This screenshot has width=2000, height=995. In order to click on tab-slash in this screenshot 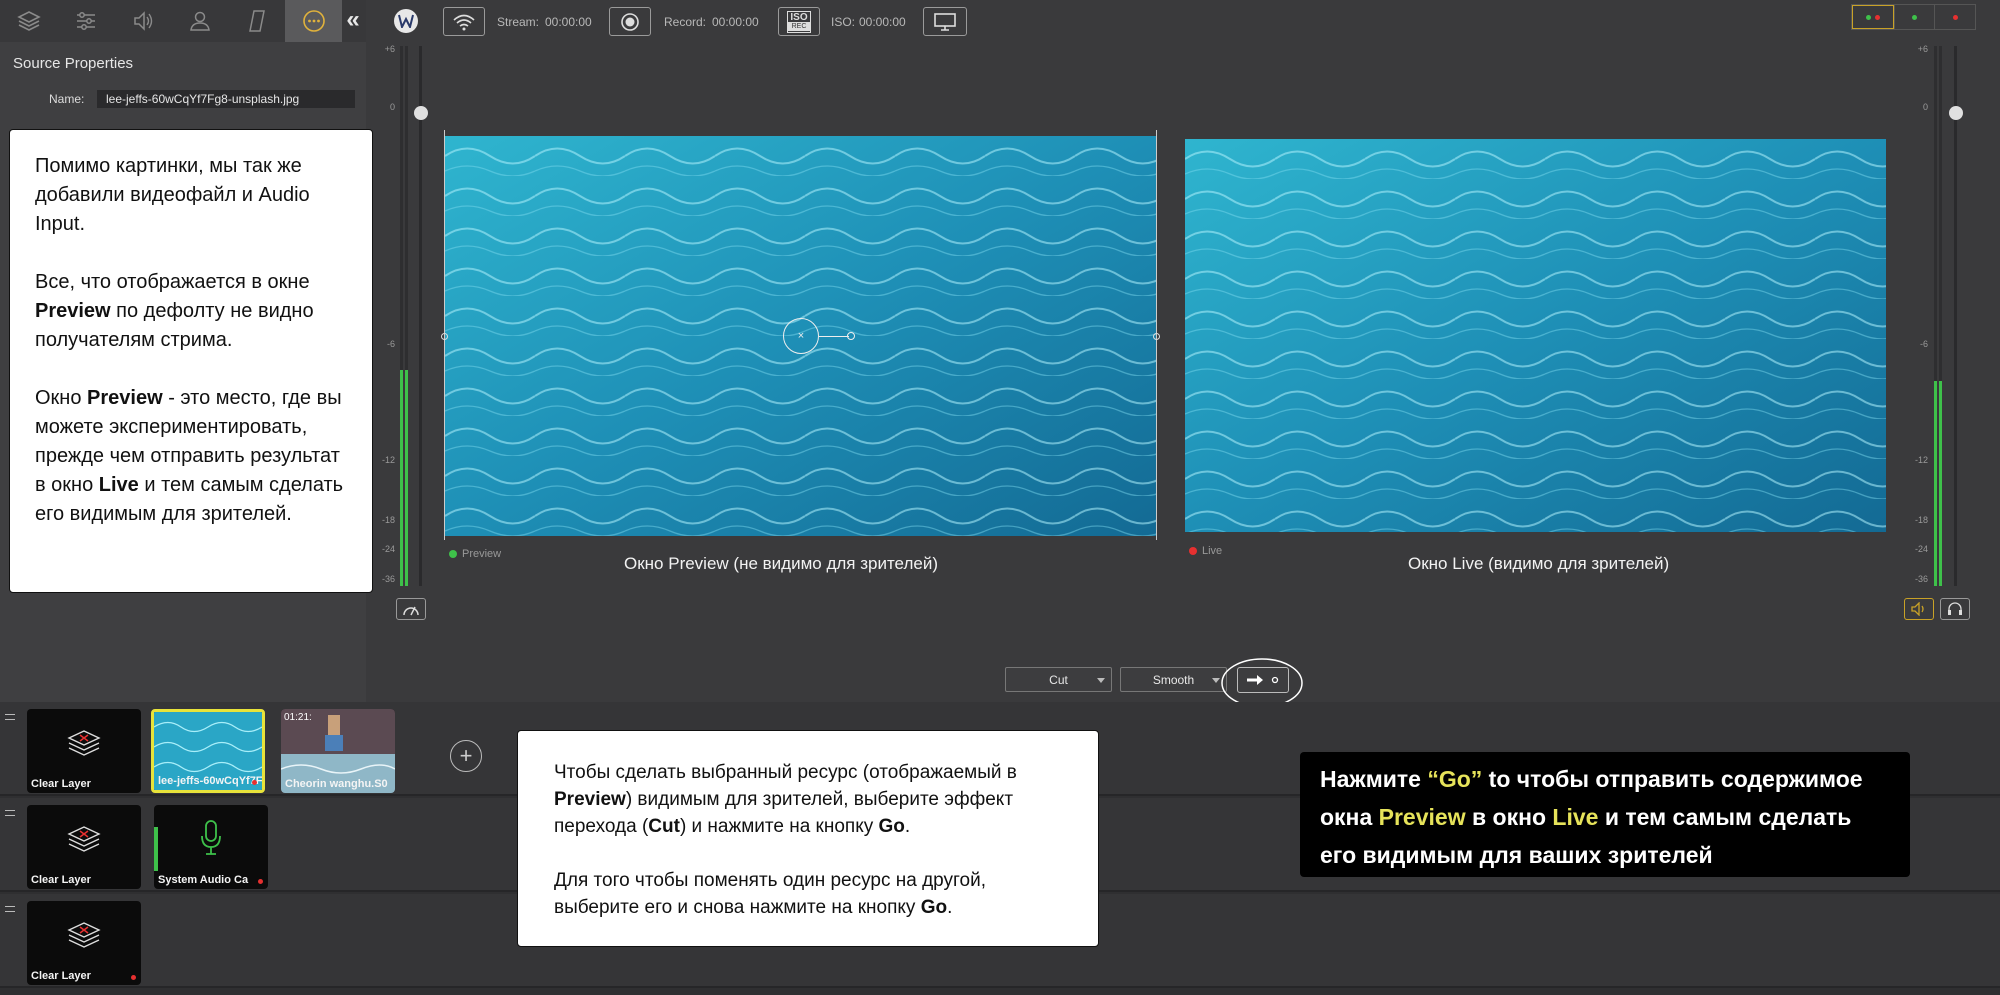, I will do `click(256, 21)`.